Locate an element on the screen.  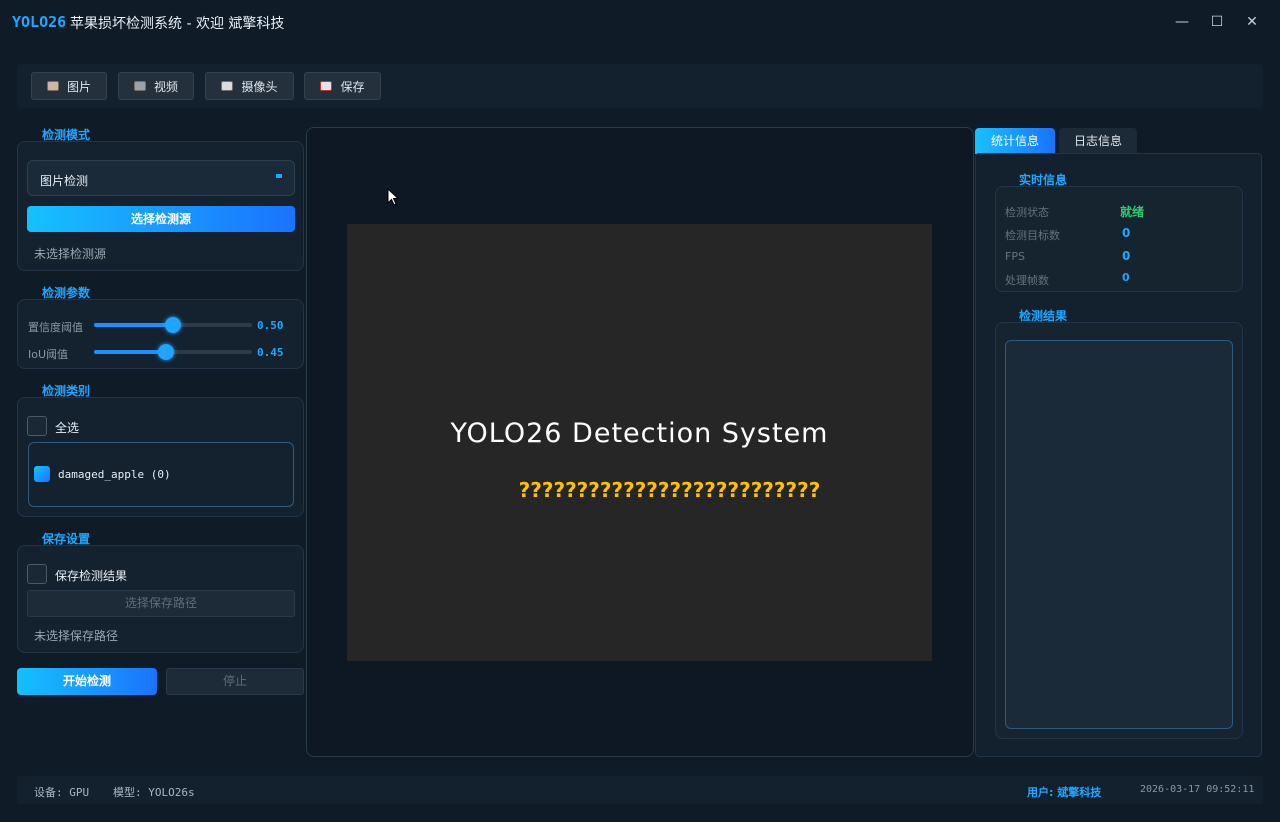
confidence-slider-fill is located at coordinates (133, 325).